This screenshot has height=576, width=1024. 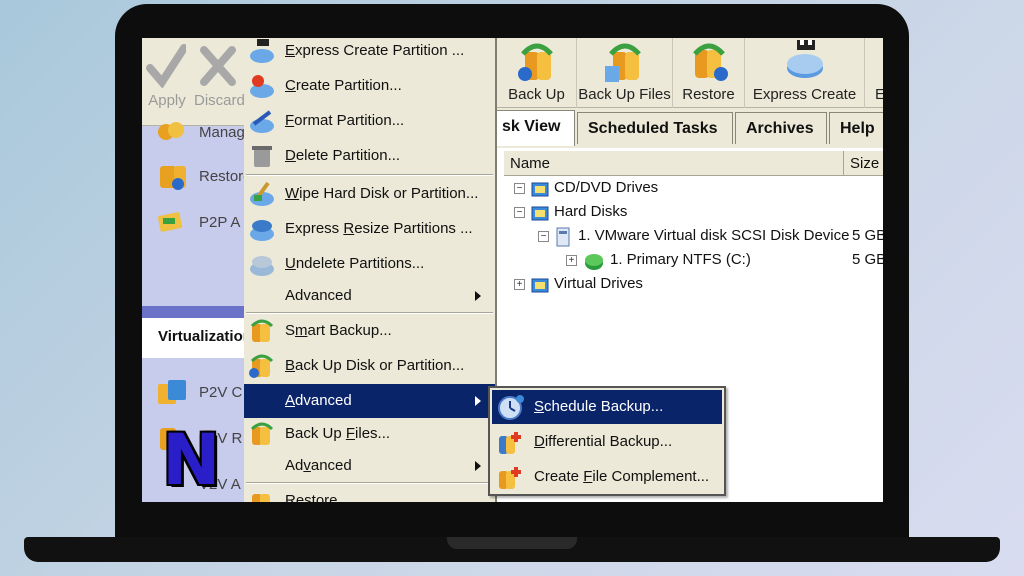 I want to click on checkmark-icon, so click(x=166, y=66).